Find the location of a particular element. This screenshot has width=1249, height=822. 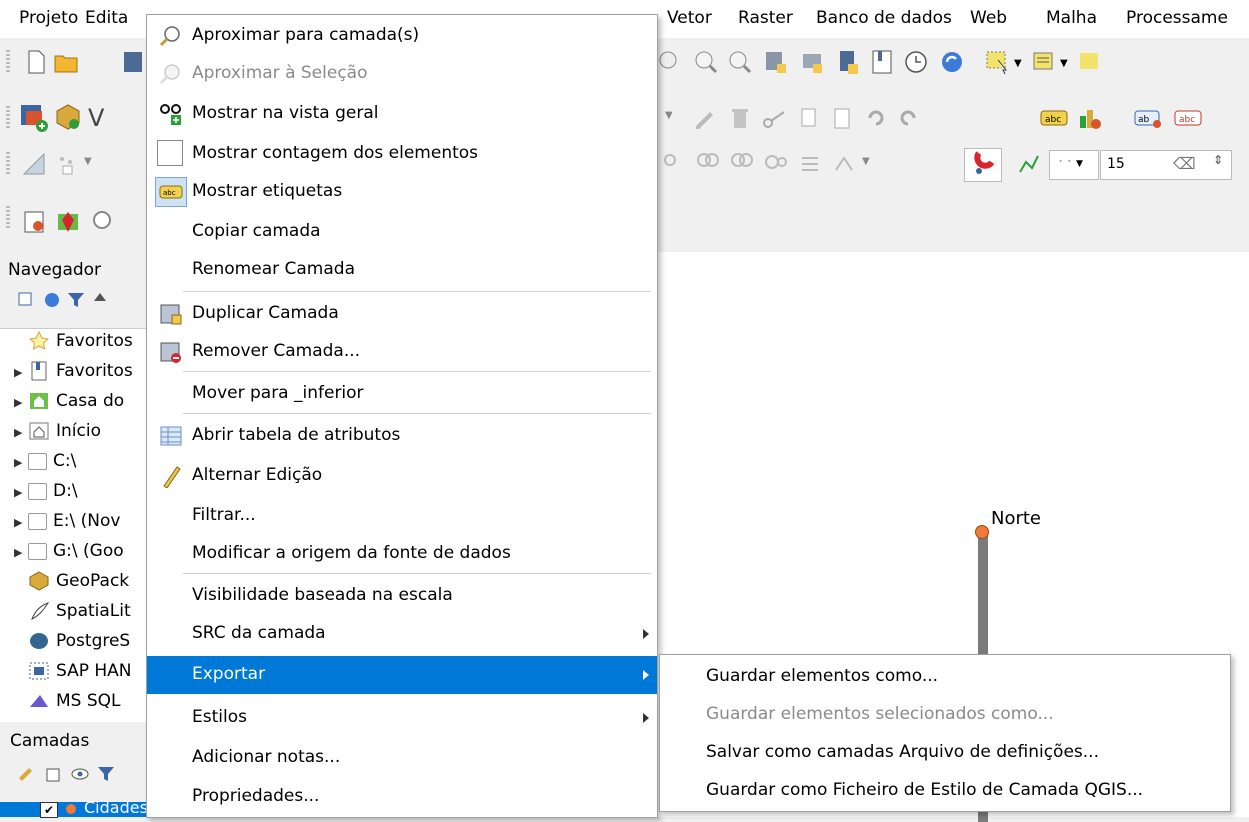

filter-icon is located at coordinates (76, 300).